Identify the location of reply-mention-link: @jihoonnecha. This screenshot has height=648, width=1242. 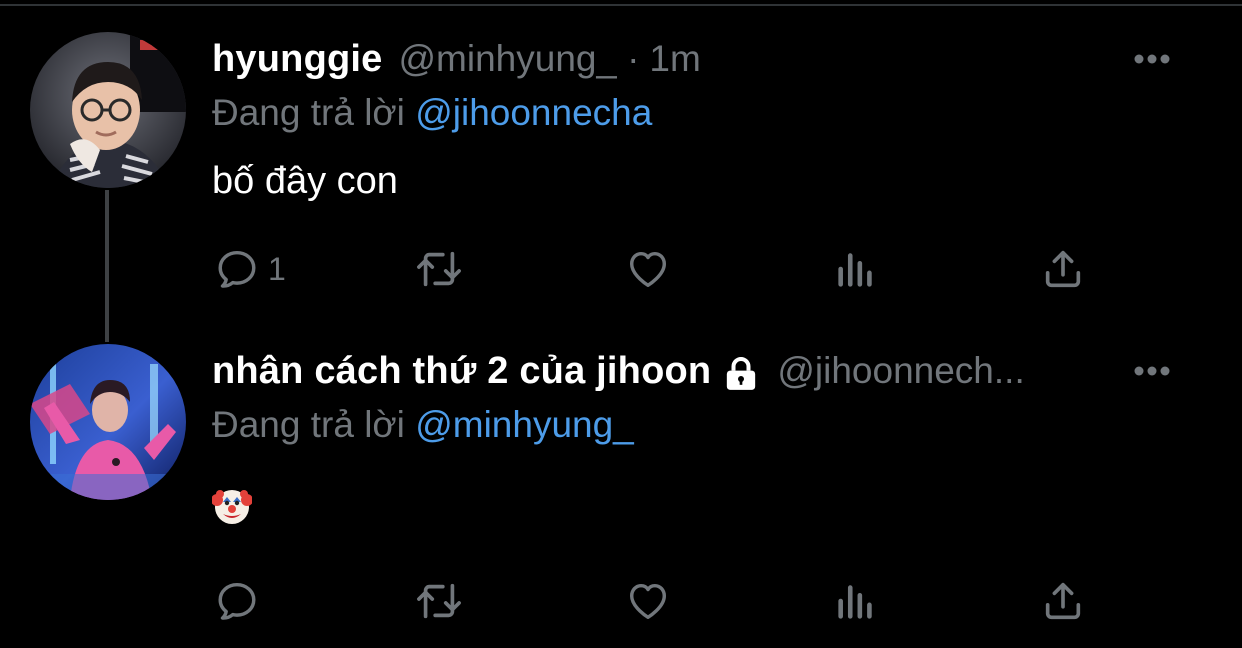
(533, 112).